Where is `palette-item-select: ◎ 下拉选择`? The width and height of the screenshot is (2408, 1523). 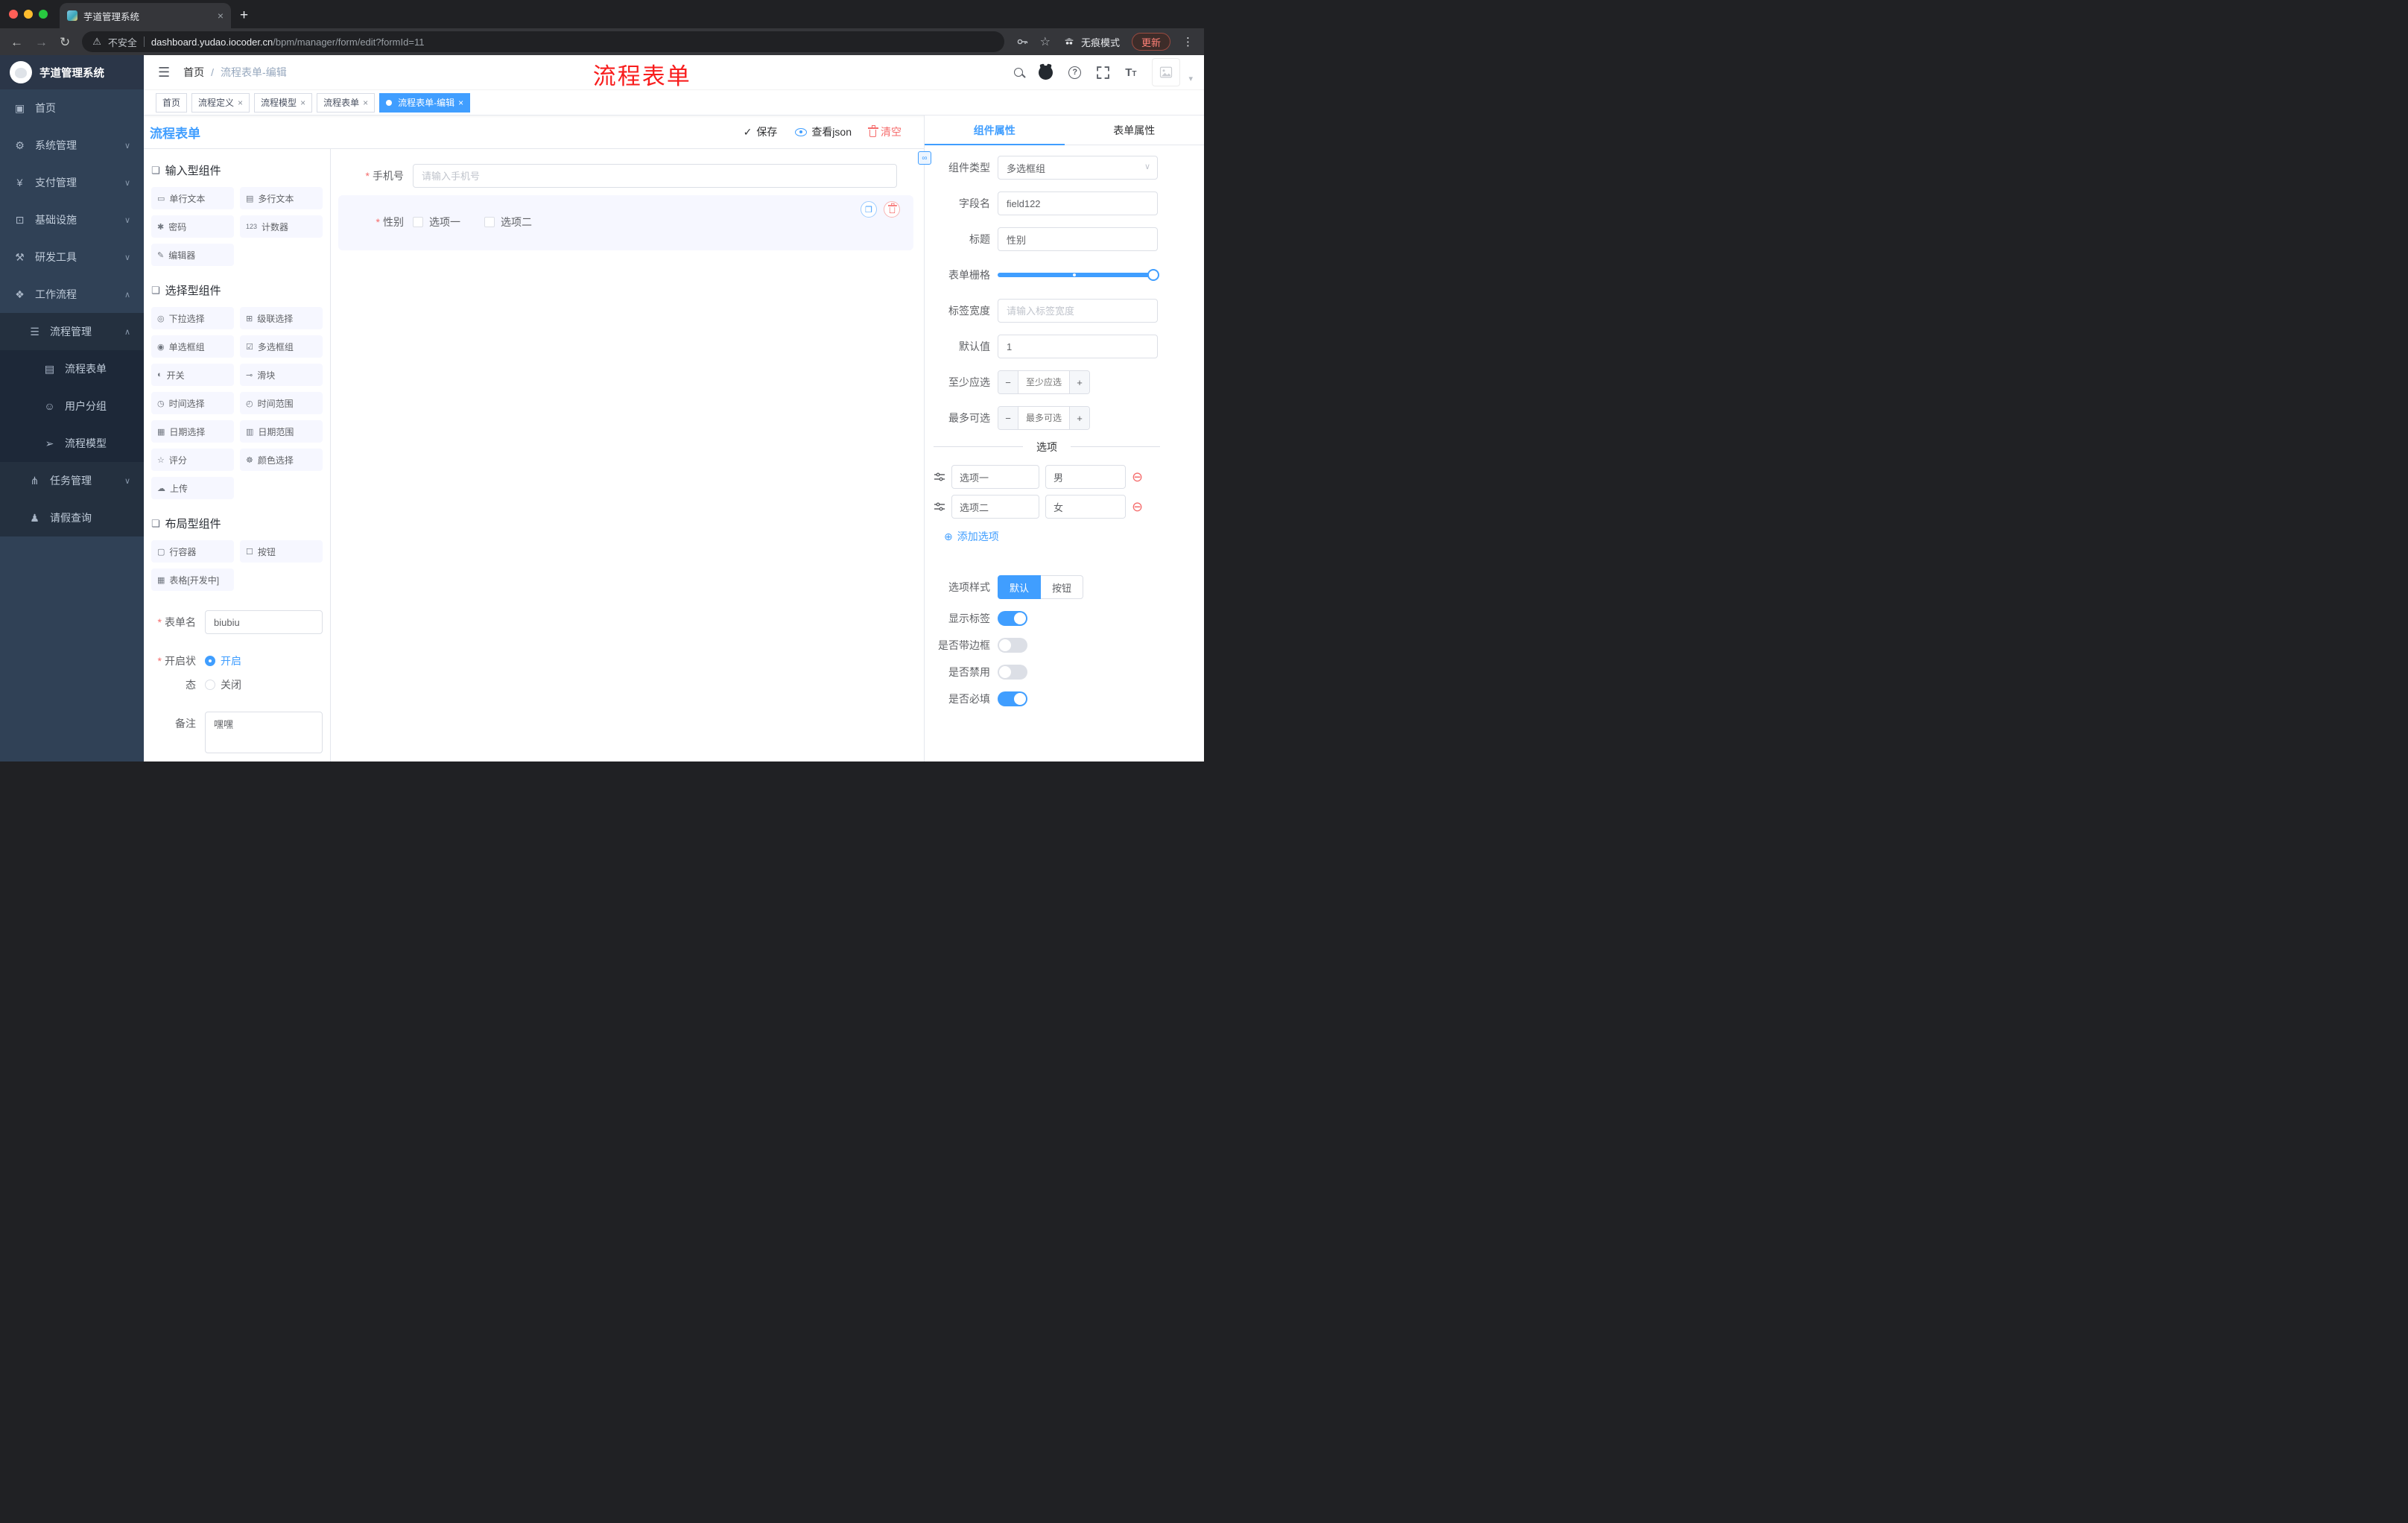 palette-item-select: ◎ 下拉选择 is located at coordinates (192, 318).